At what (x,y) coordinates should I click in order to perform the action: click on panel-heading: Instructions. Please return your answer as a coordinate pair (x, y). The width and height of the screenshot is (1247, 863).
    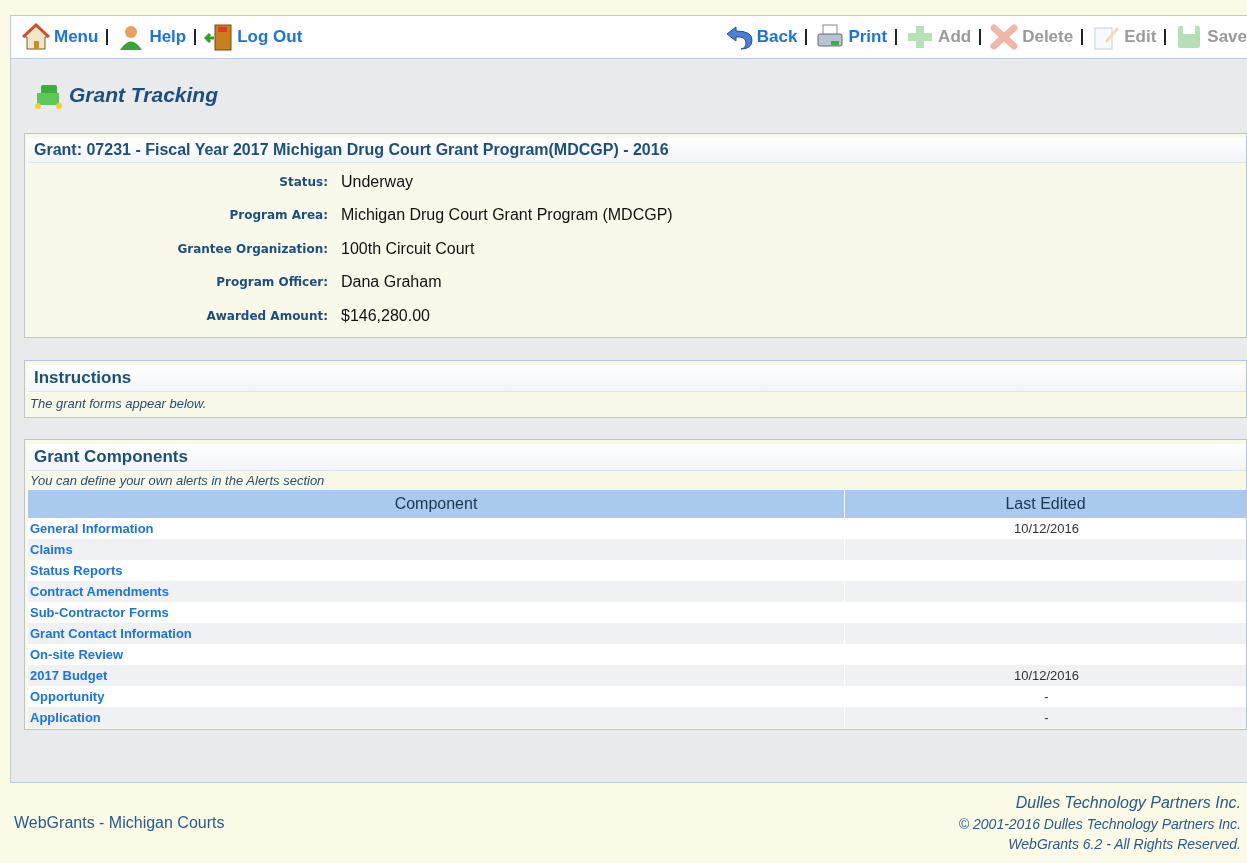
    Looking at the image, I should click on (637, 378).